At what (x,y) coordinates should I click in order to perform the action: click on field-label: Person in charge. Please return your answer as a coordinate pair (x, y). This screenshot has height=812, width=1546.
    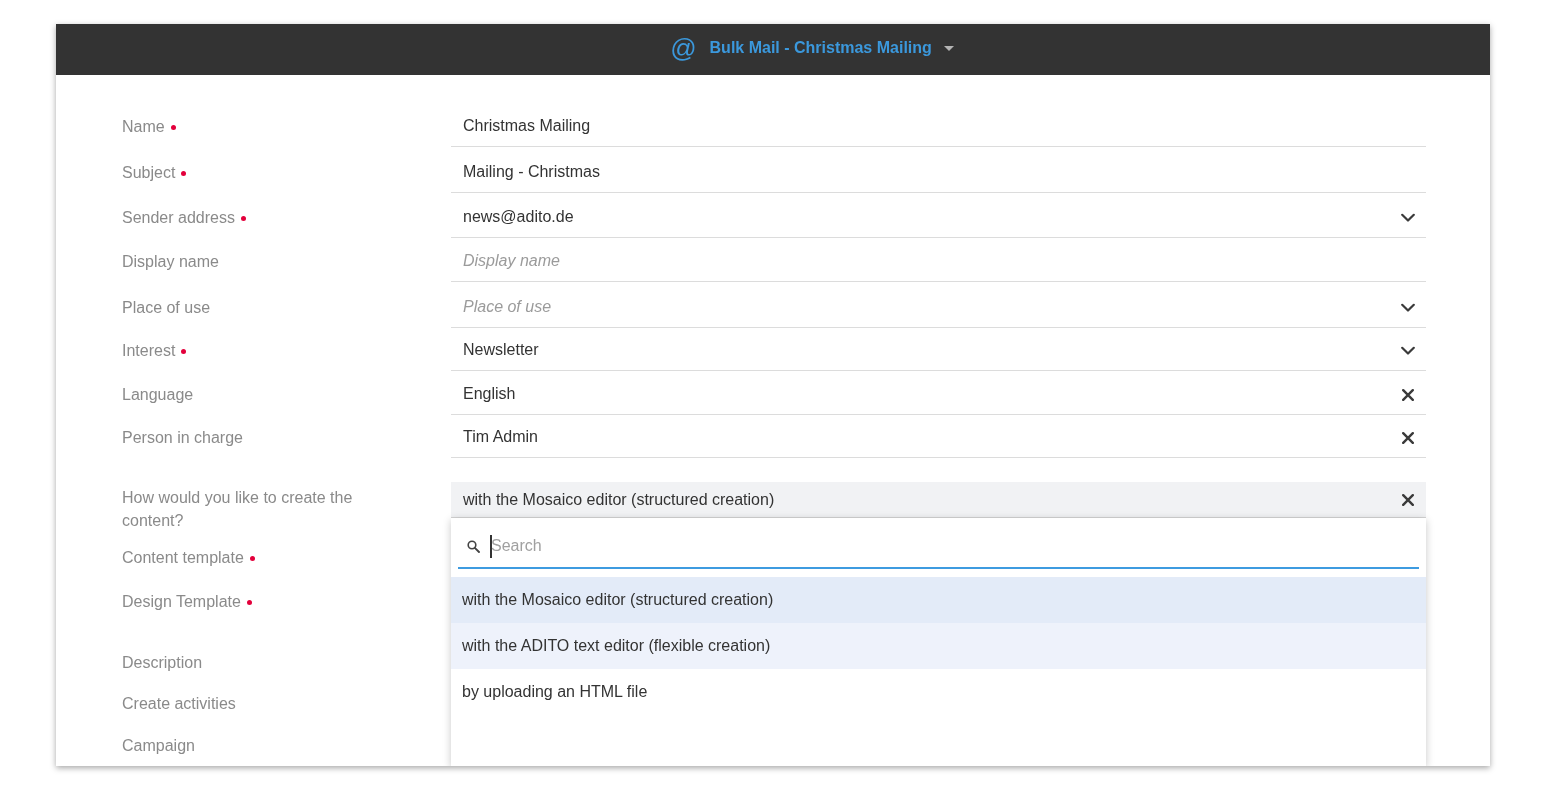
    Looking at the image, I should click on (182, 438).